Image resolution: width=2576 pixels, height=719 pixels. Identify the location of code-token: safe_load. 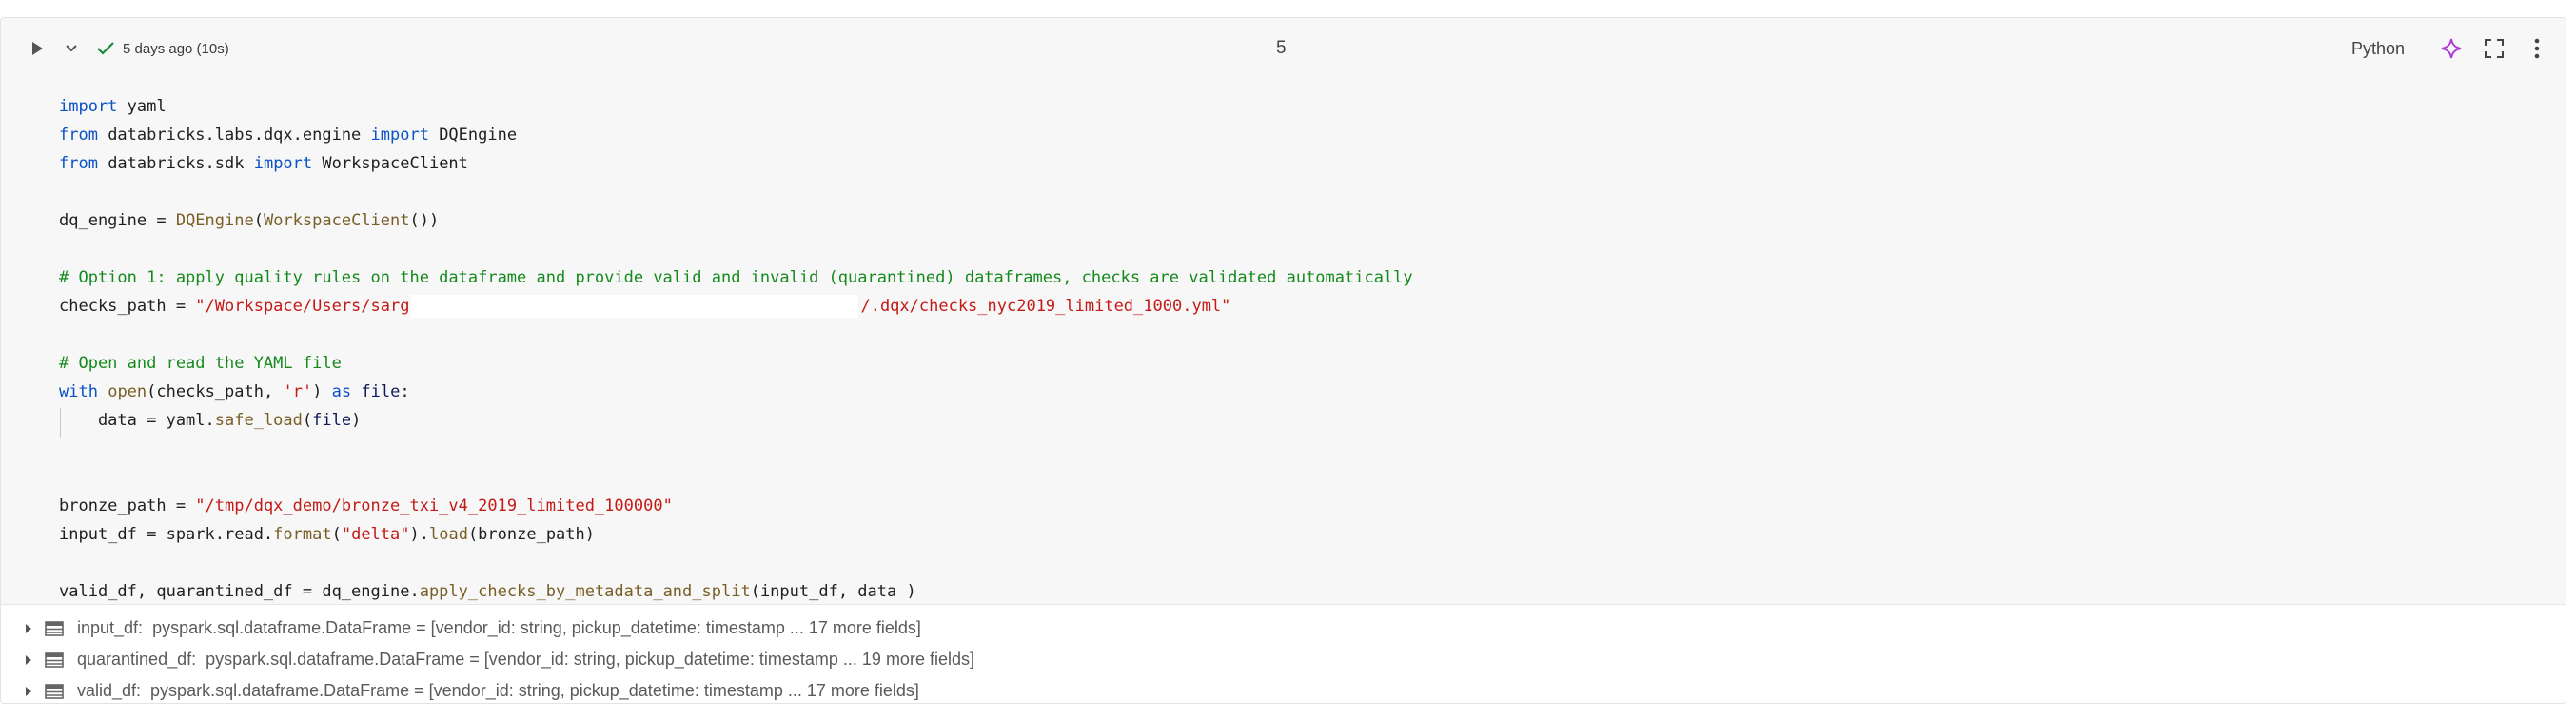
(258, 420).